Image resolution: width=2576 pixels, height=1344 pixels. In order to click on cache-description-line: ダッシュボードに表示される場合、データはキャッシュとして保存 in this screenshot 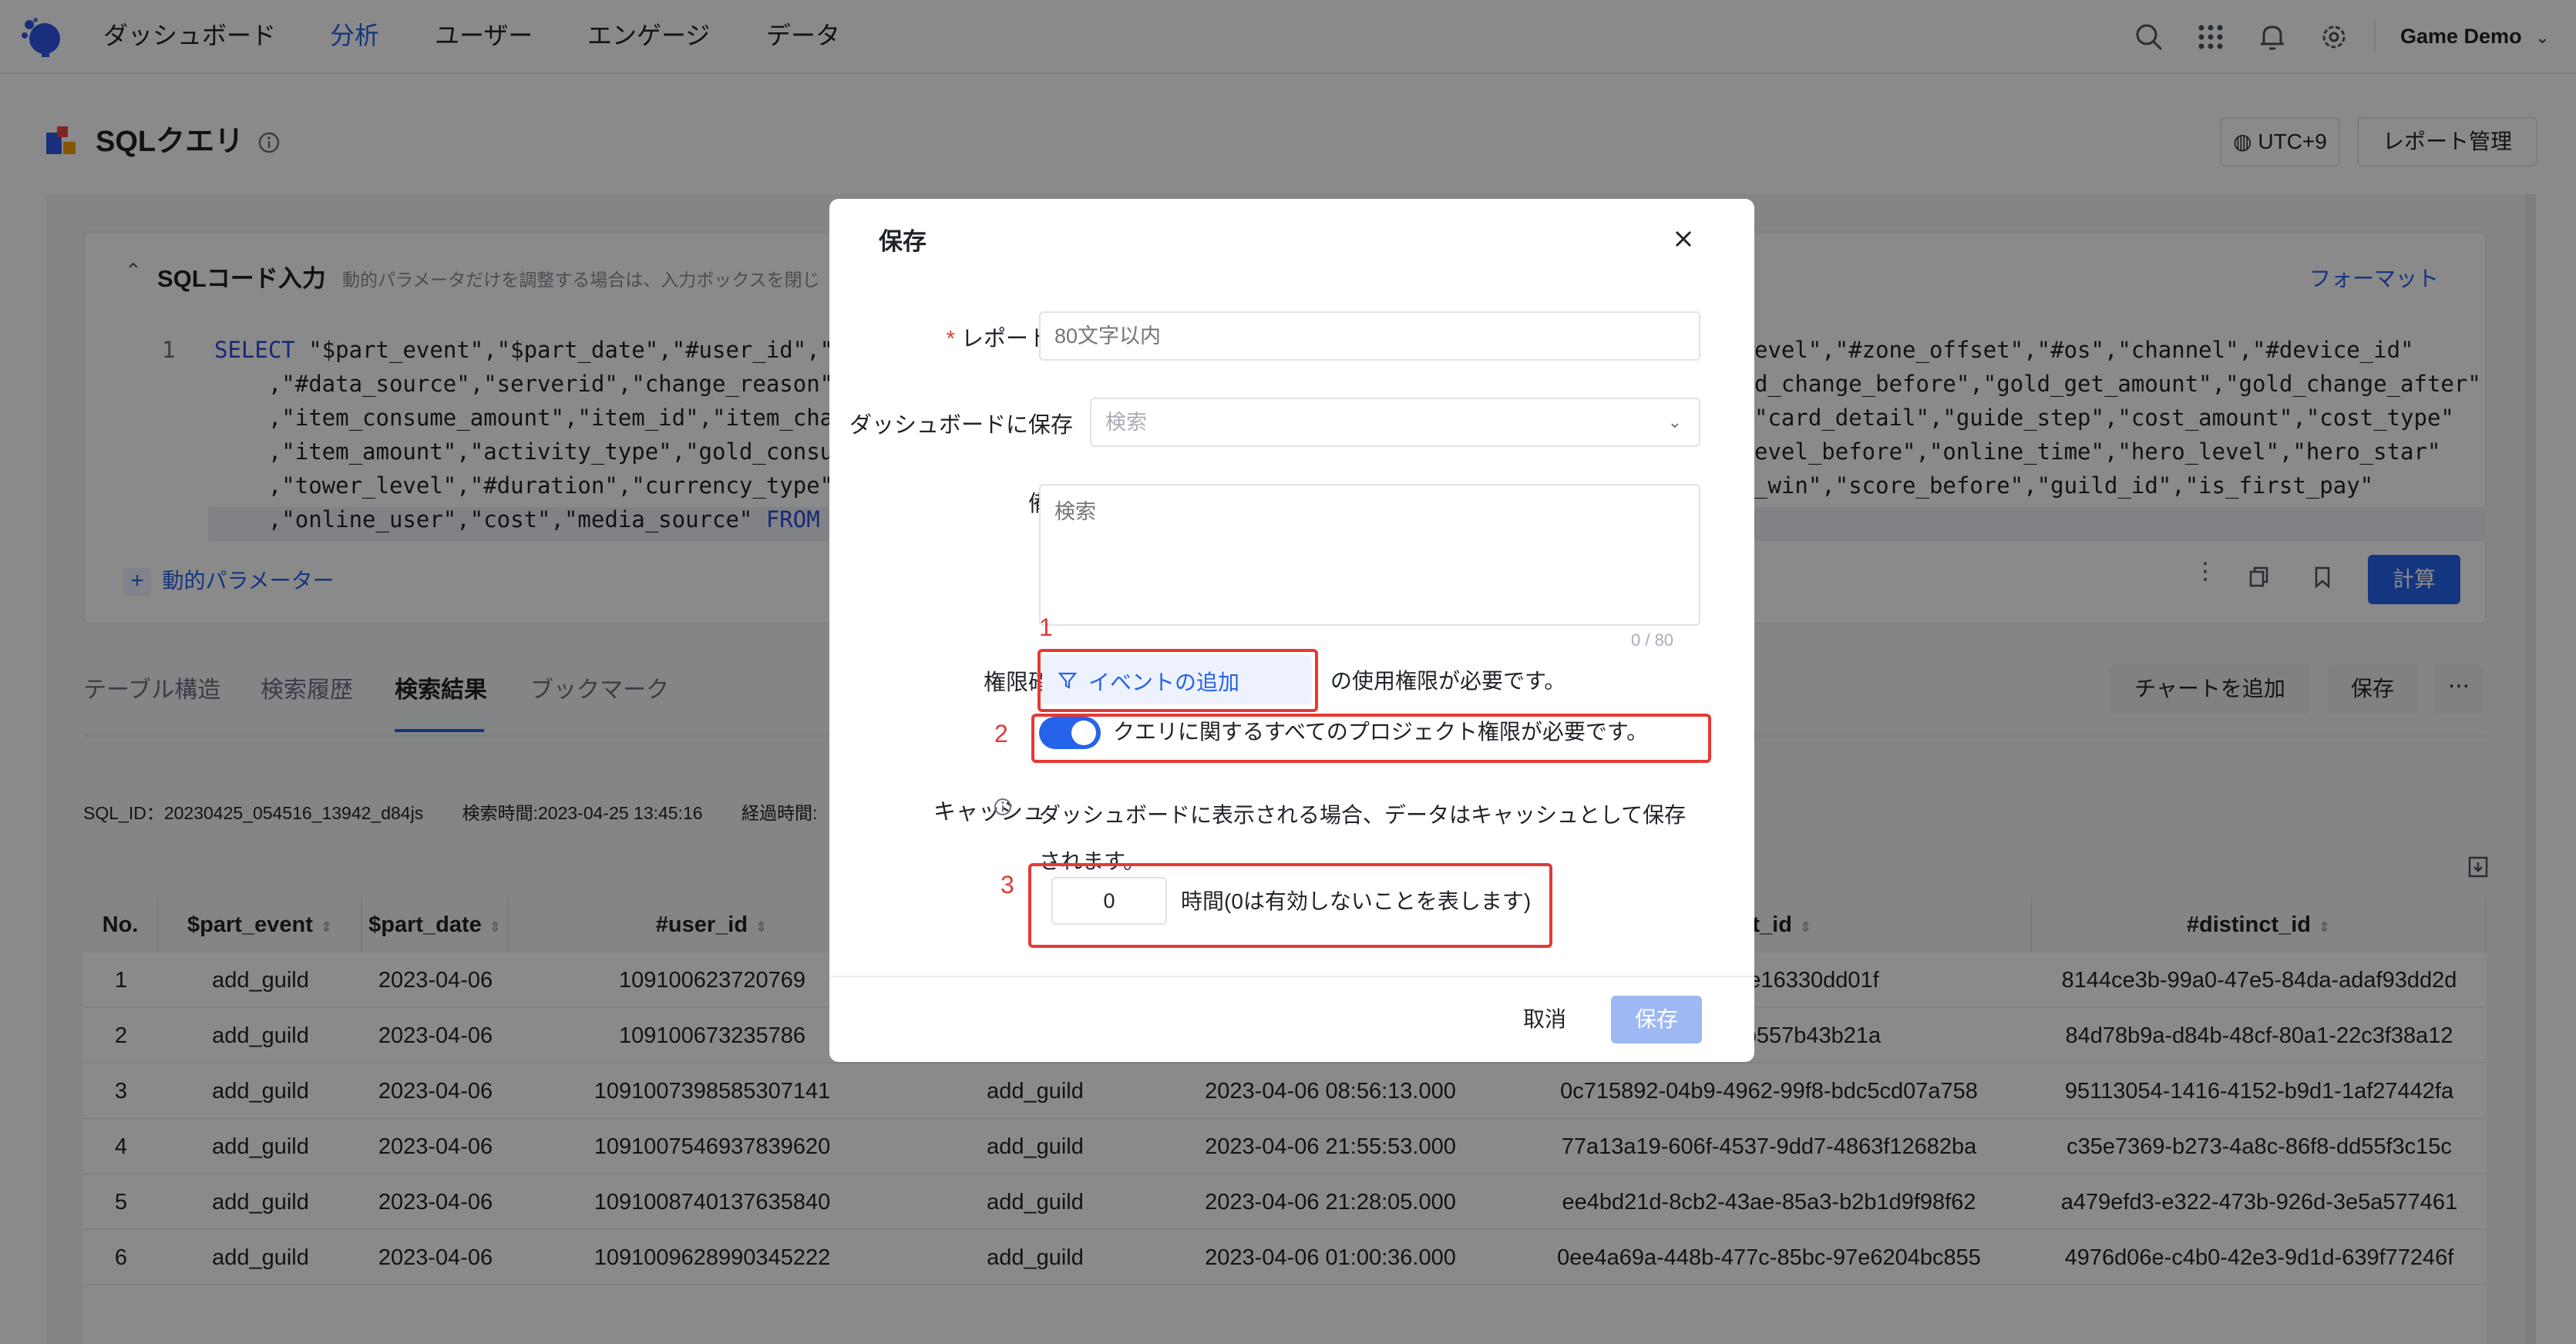, I will do `click(1363, 815)`.